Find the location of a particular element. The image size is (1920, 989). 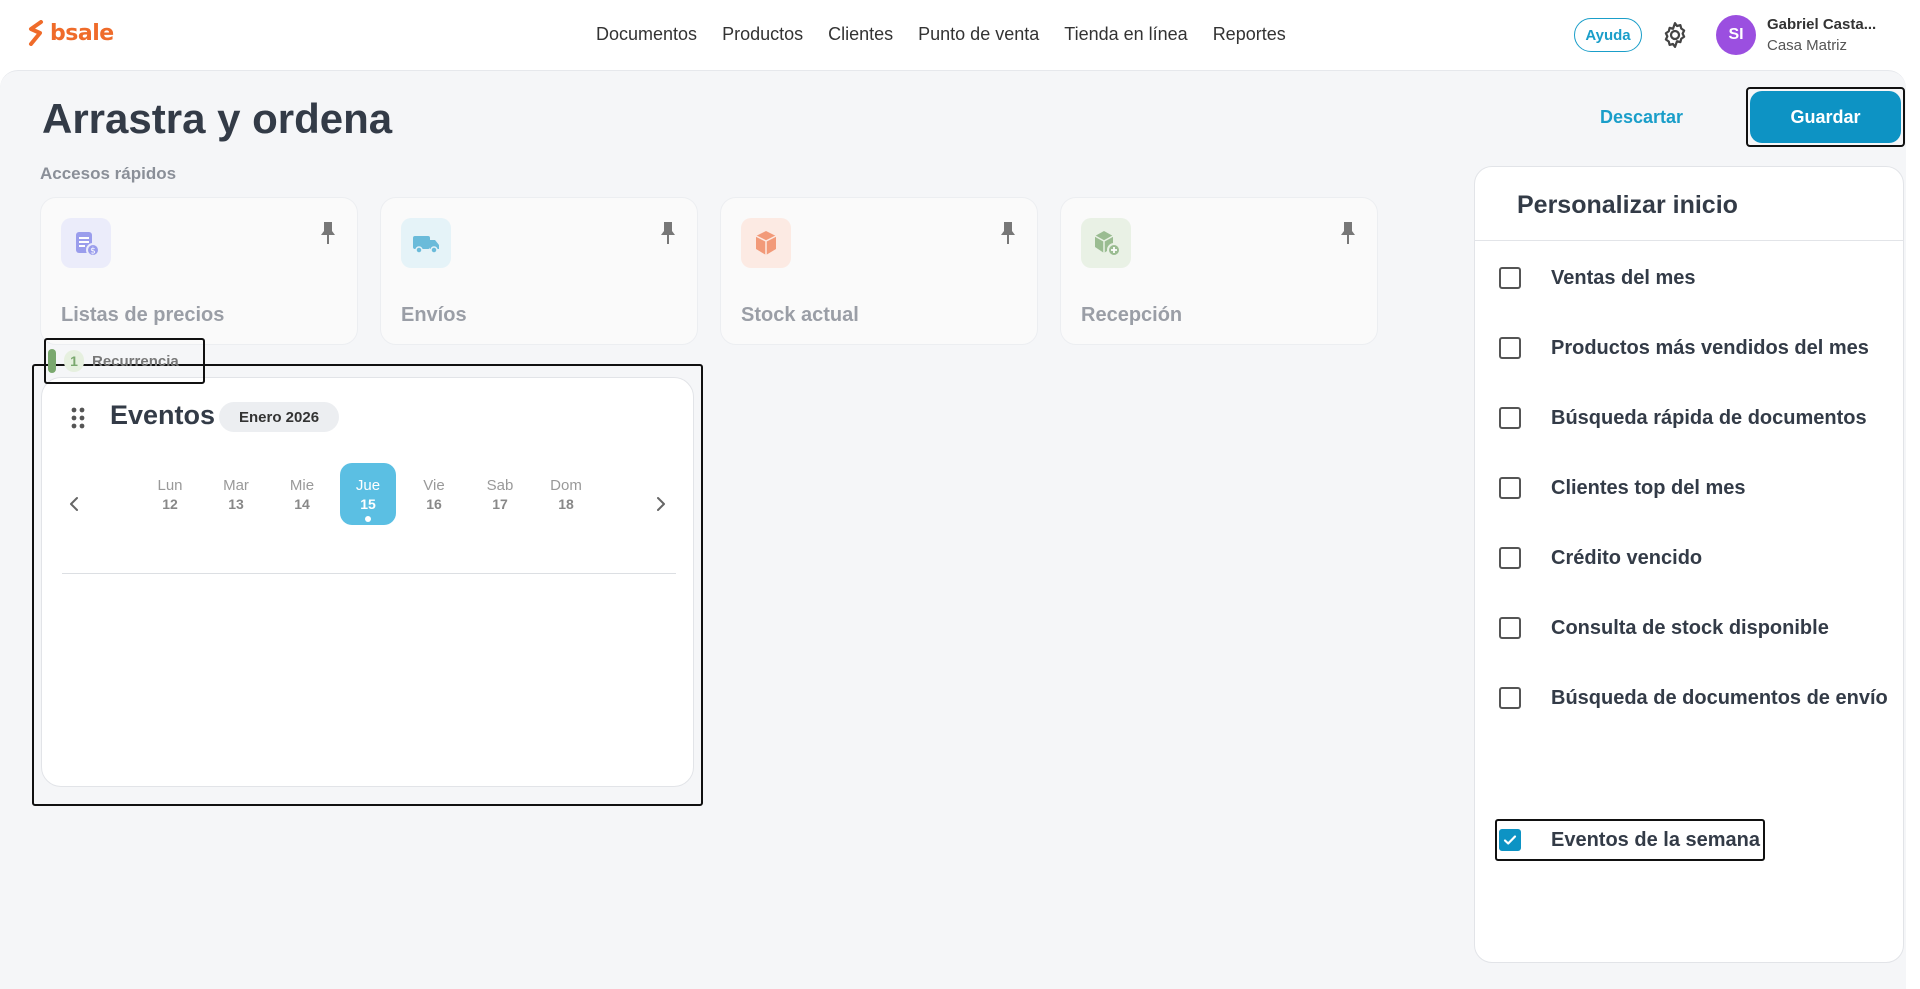

option-eventos-de-la-semana: Eventos de la semana is located at coordinates (1629, 840).